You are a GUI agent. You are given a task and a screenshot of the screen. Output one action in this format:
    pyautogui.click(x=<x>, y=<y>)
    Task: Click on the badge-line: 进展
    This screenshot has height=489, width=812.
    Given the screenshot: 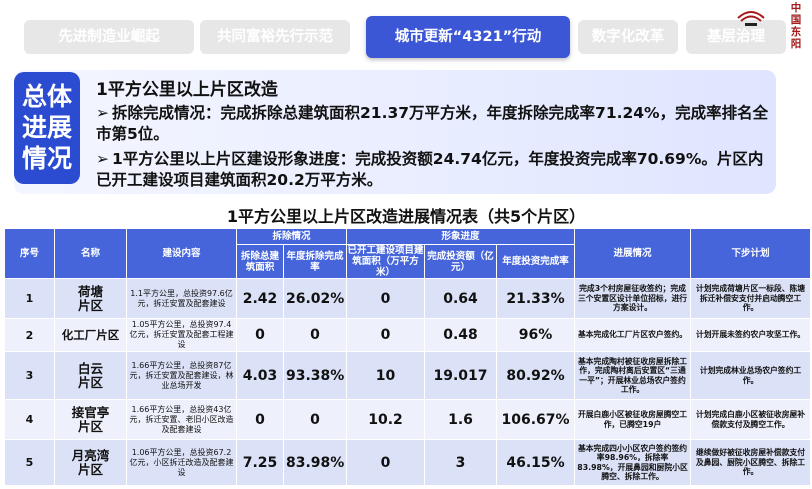 What is the action you would take?
    pyautogui.click(x=46, y=127)
    